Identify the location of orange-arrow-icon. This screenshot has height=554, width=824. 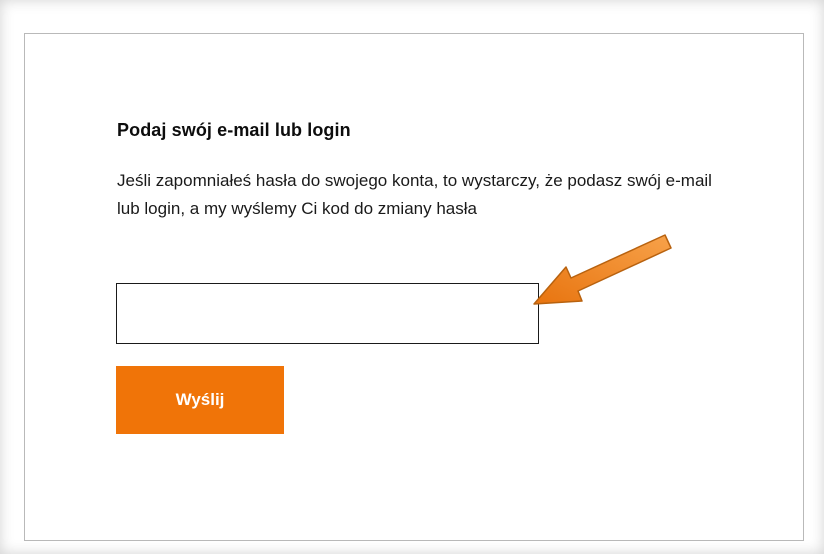
(602, 269).